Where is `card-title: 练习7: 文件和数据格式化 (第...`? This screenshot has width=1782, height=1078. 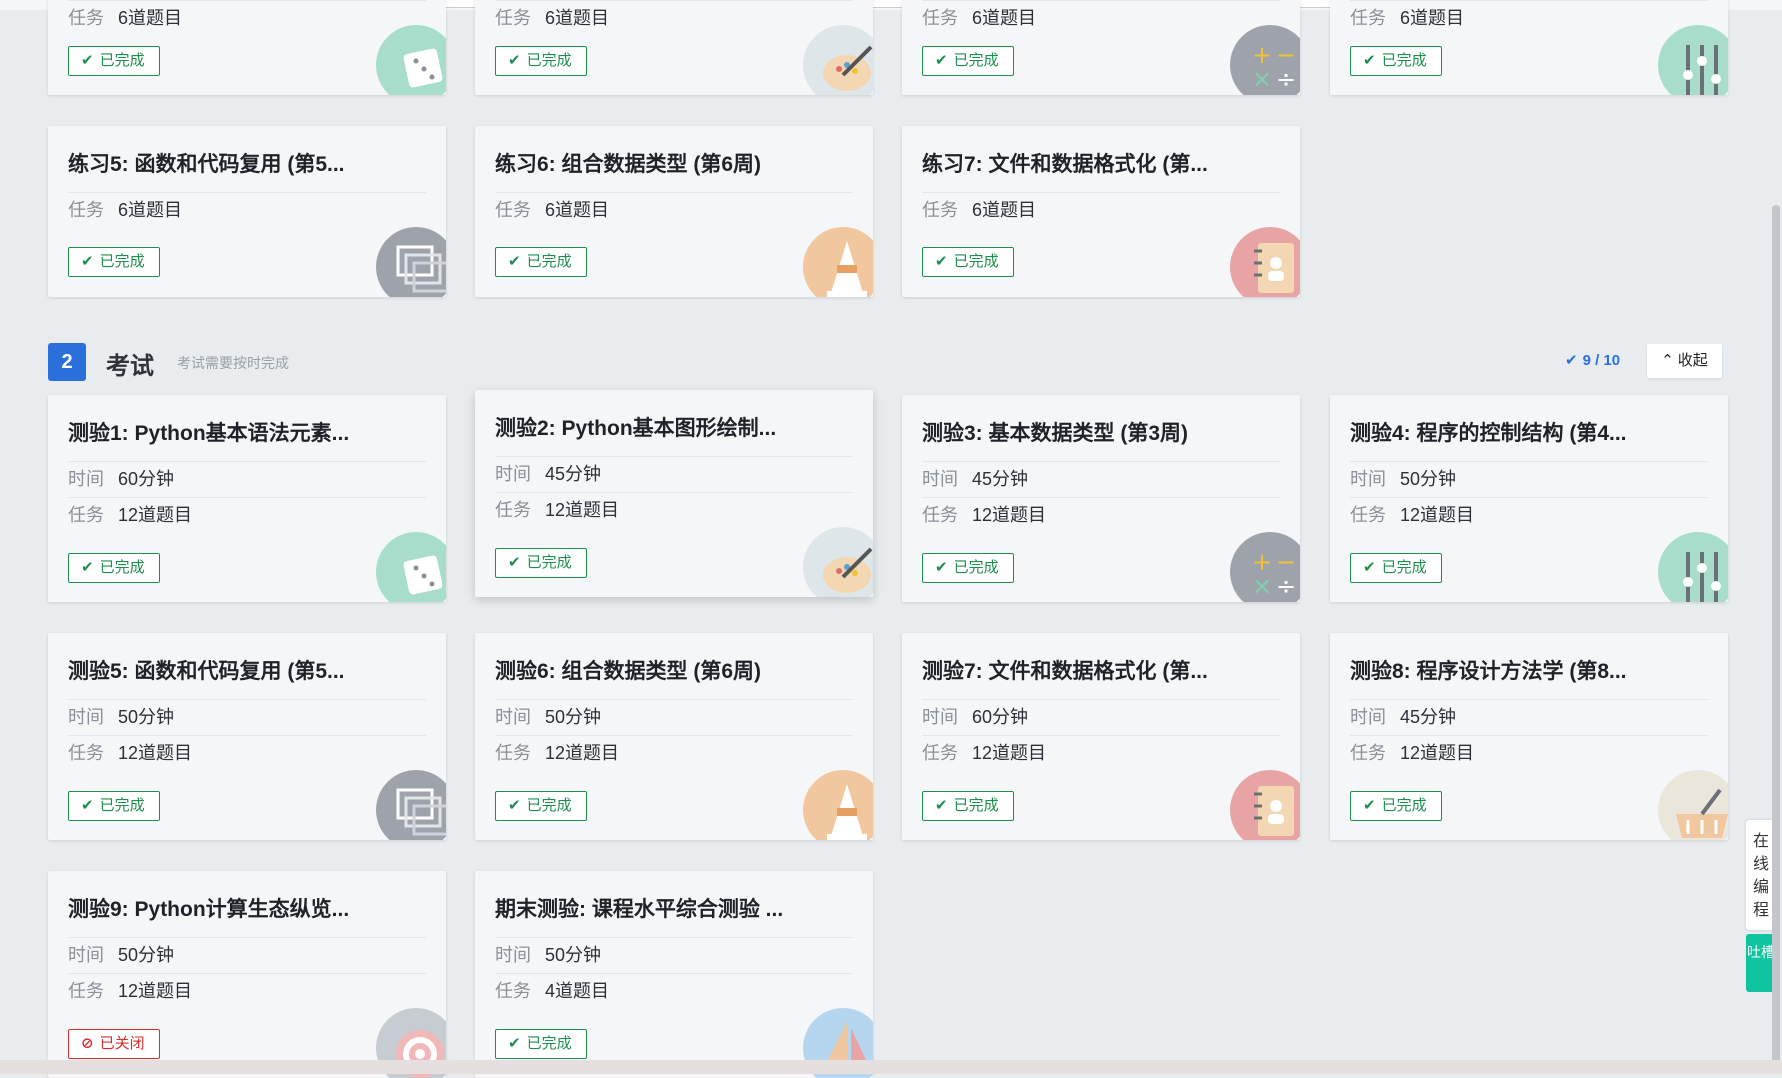 card-title: 练习7: 文件和数据格式化 (第... is located at coordinates (1101, 163).